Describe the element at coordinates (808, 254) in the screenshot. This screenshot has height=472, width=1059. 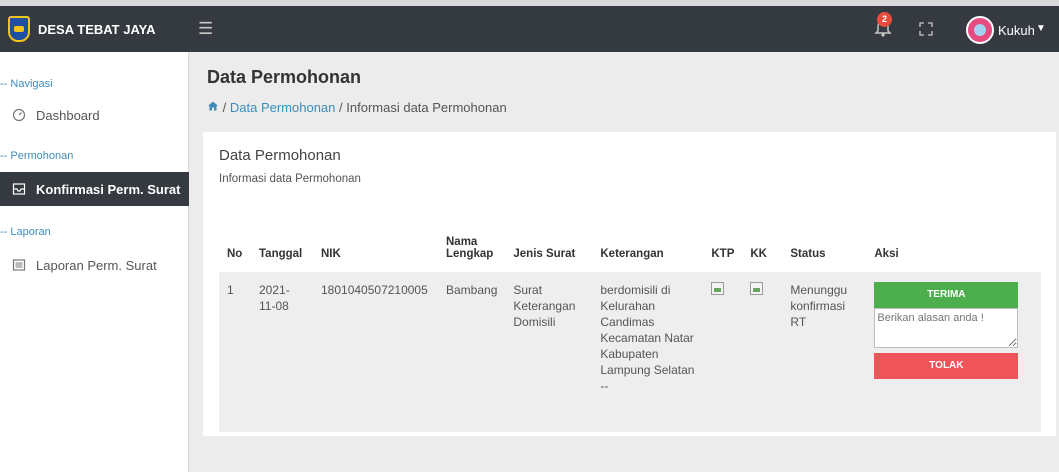
I see `column-header-status: Status` at that location.